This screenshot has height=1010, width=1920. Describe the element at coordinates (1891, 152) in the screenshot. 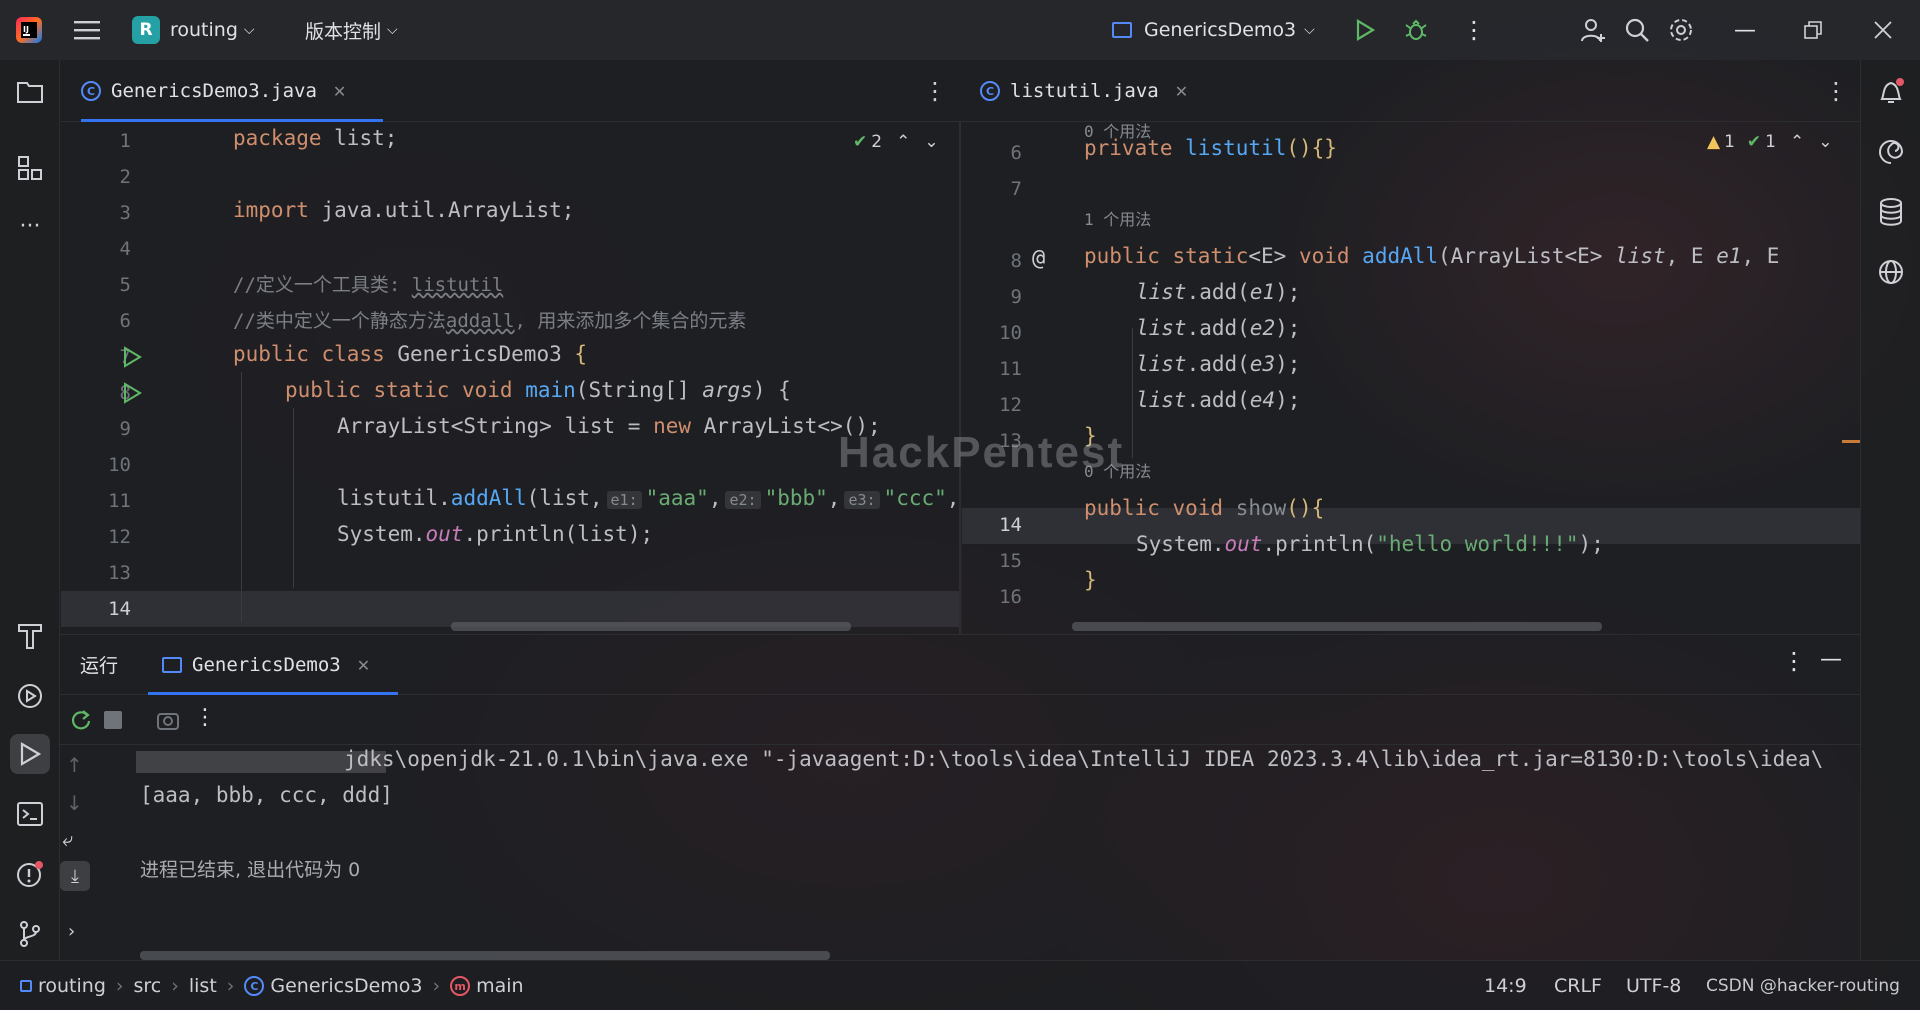

I see `ai-assistant-button` at that location.